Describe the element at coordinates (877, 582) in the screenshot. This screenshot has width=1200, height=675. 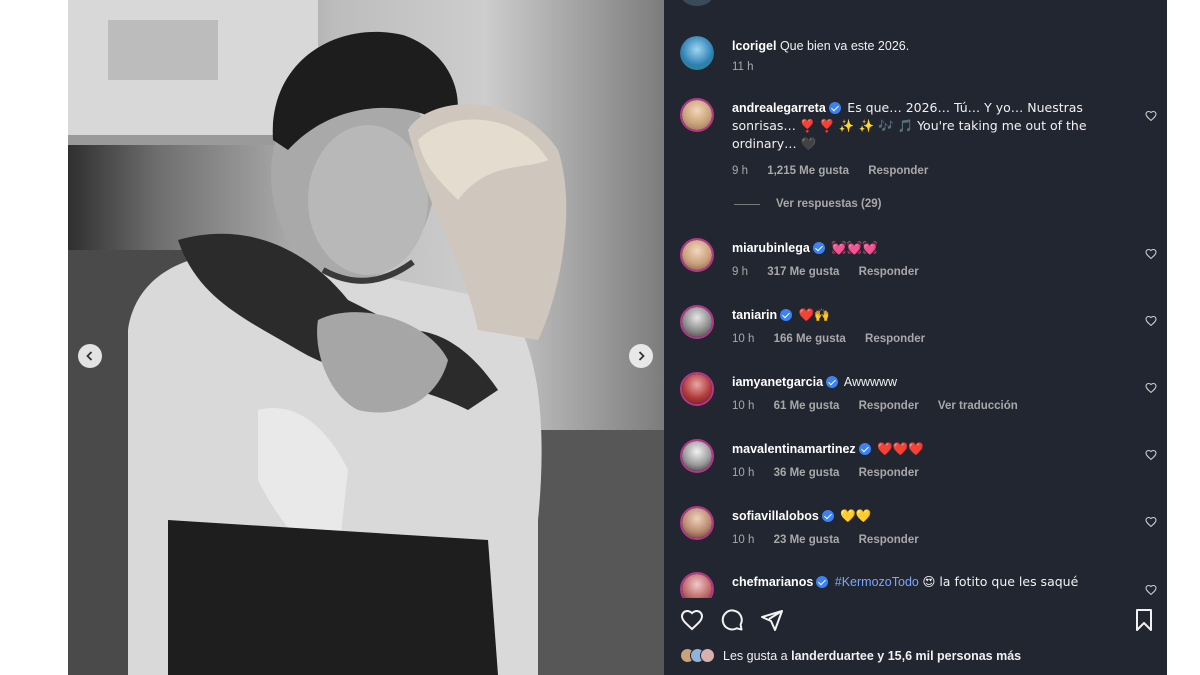
I see `comment-hashtag: #KermozoTodo` at that location.